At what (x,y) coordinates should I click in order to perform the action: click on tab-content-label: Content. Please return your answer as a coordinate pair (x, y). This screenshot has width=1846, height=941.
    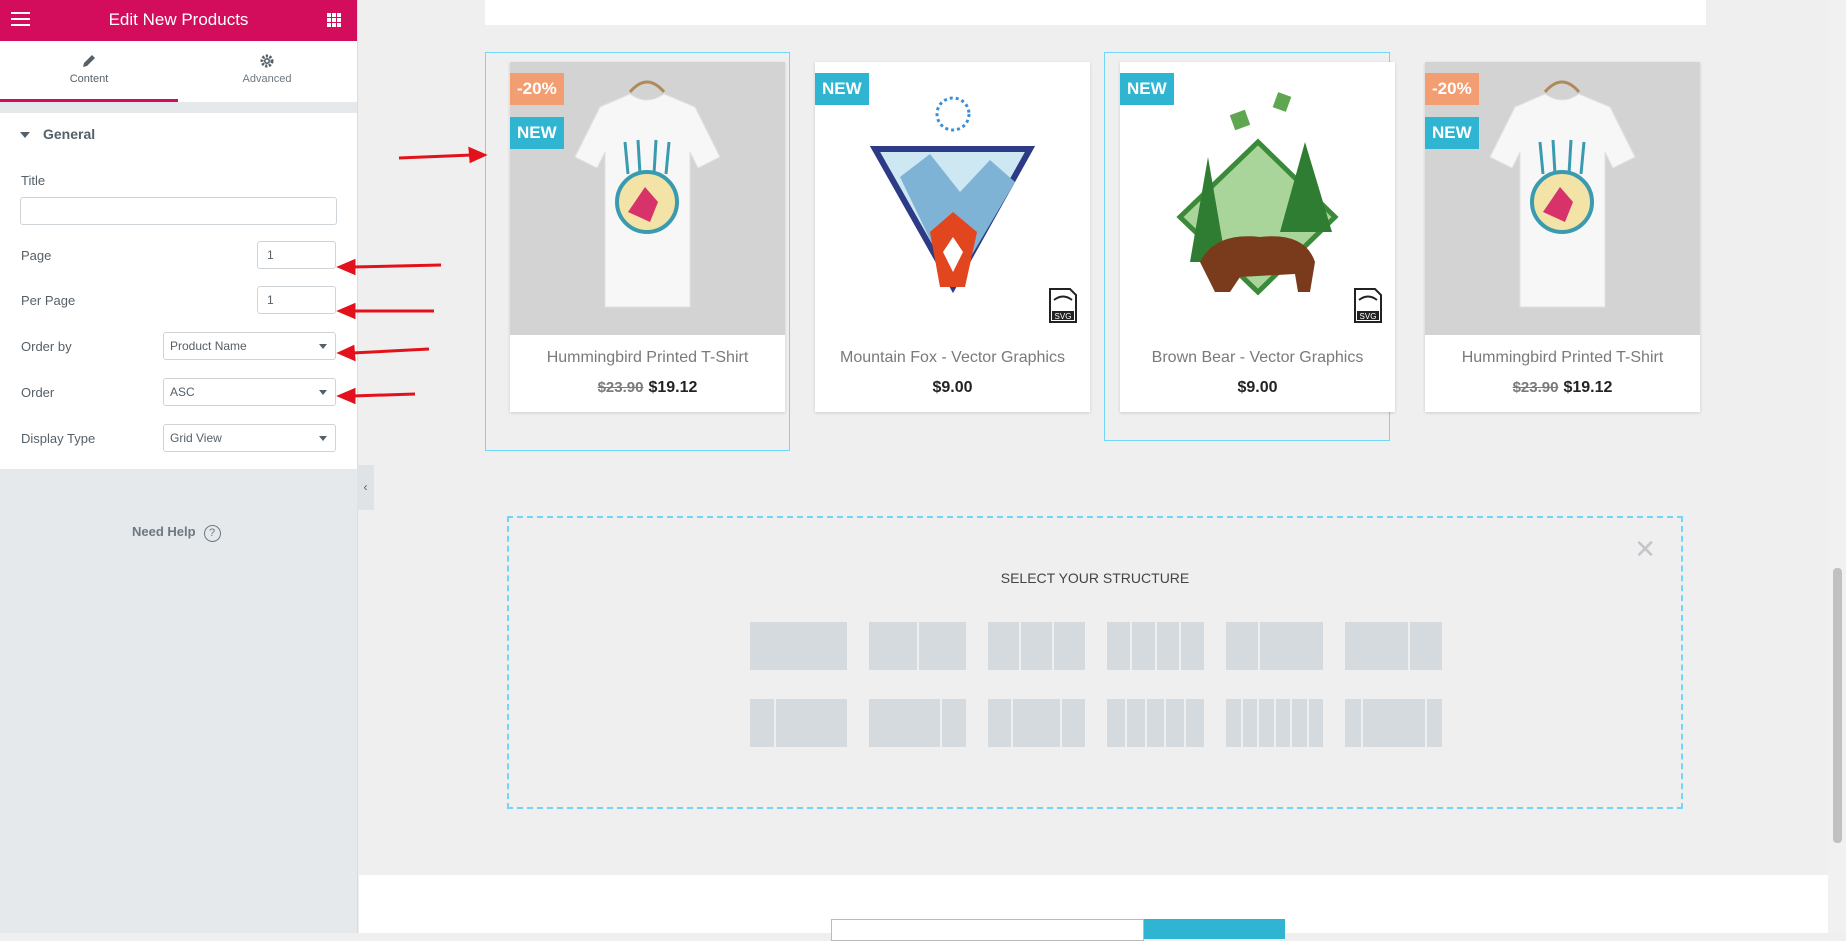
    Looking at the image, I should click on (89, 79).